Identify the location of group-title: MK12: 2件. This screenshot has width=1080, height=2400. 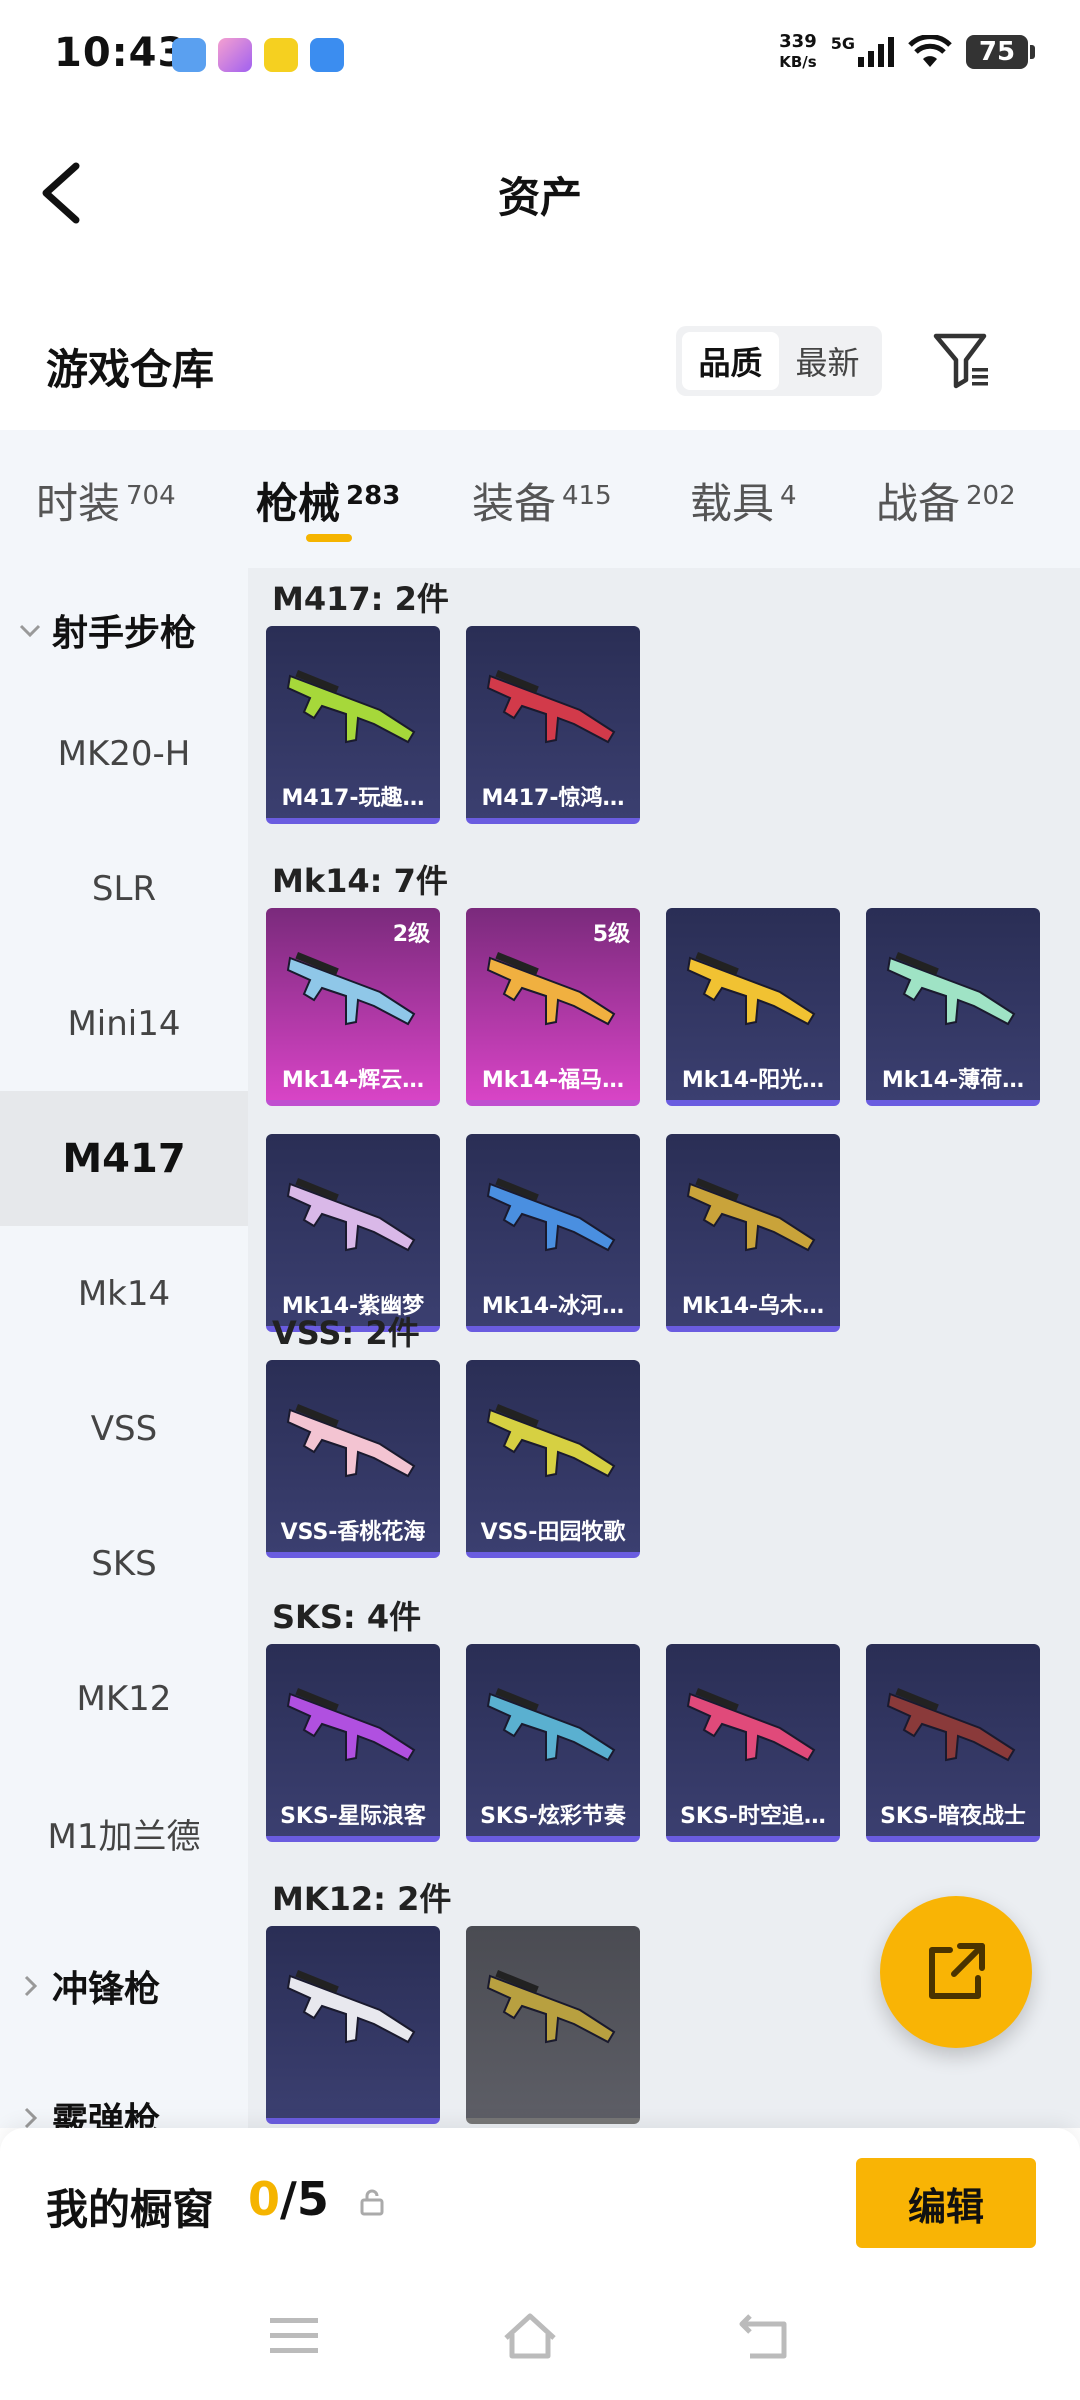
(362, 1899).